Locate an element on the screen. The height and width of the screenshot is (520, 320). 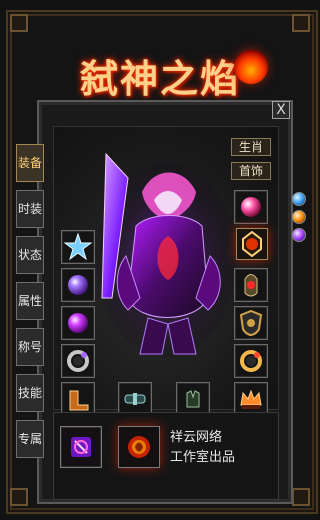
game-title: 弑神之焰 is located at coordinates (159, 78).